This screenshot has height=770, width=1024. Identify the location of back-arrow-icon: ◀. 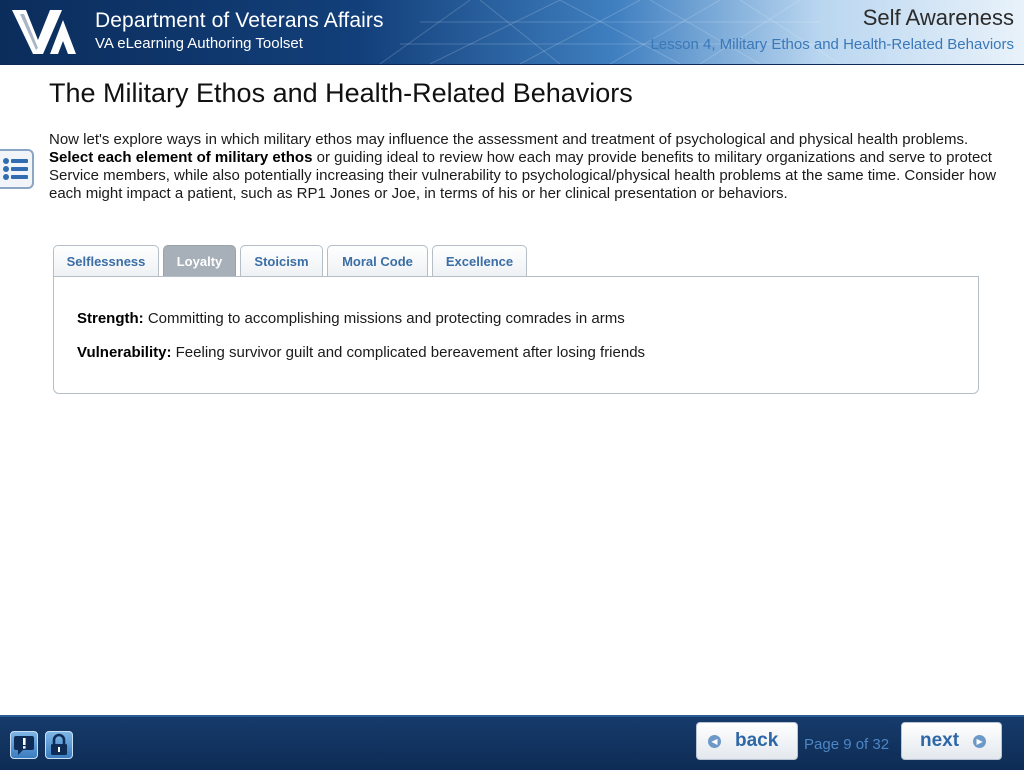
(714, 741).